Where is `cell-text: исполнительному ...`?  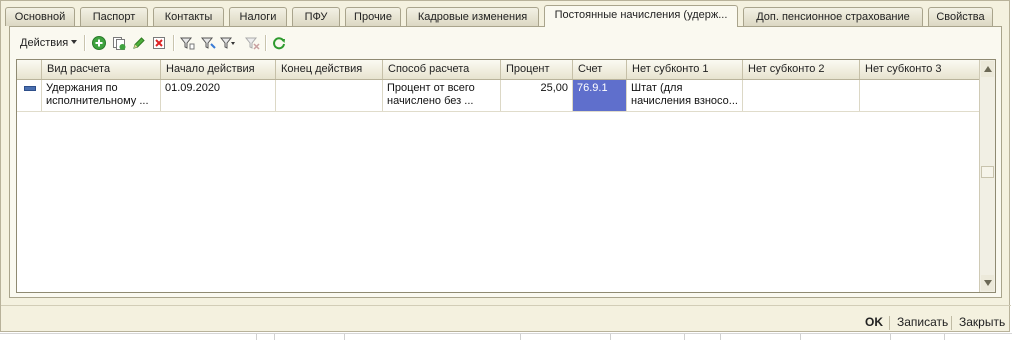
cell-text: исполнительному ... is located at coordinates (97, 101).